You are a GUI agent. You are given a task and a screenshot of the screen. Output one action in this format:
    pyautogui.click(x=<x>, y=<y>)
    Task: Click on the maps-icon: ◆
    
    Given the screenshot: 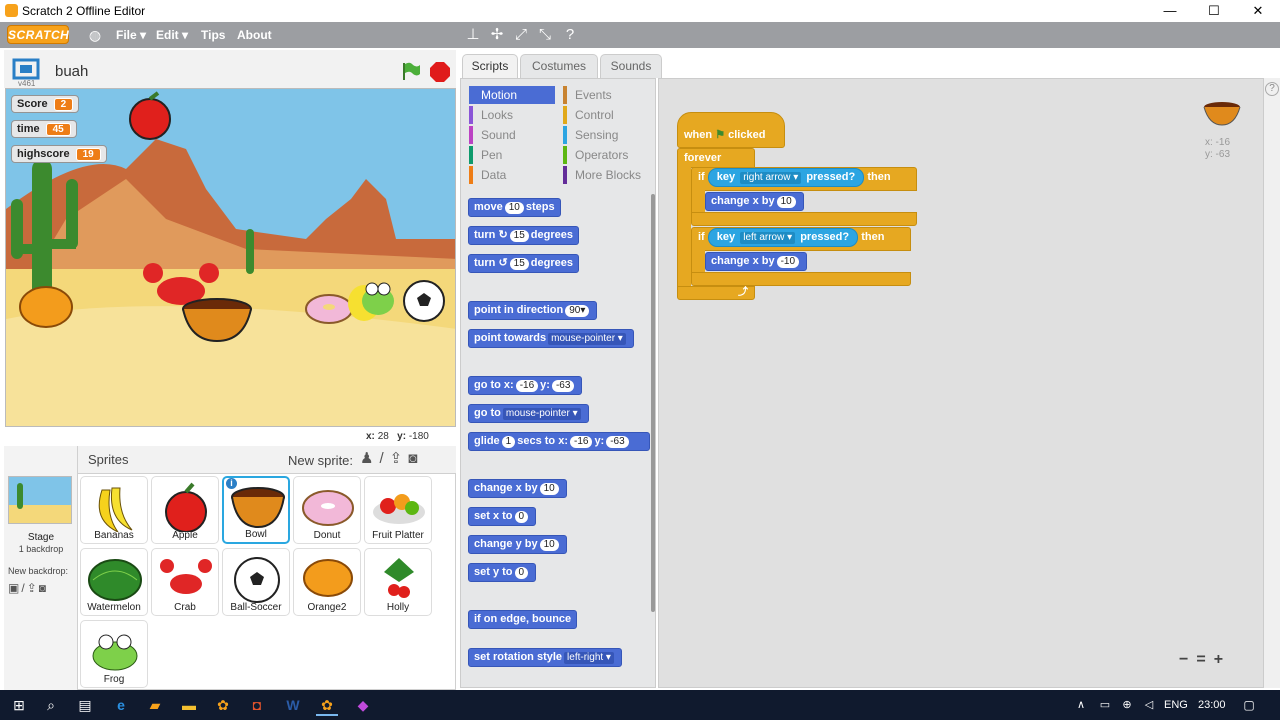 What is the action you would take?
    pyautogui.click(x=363, y=705)
    